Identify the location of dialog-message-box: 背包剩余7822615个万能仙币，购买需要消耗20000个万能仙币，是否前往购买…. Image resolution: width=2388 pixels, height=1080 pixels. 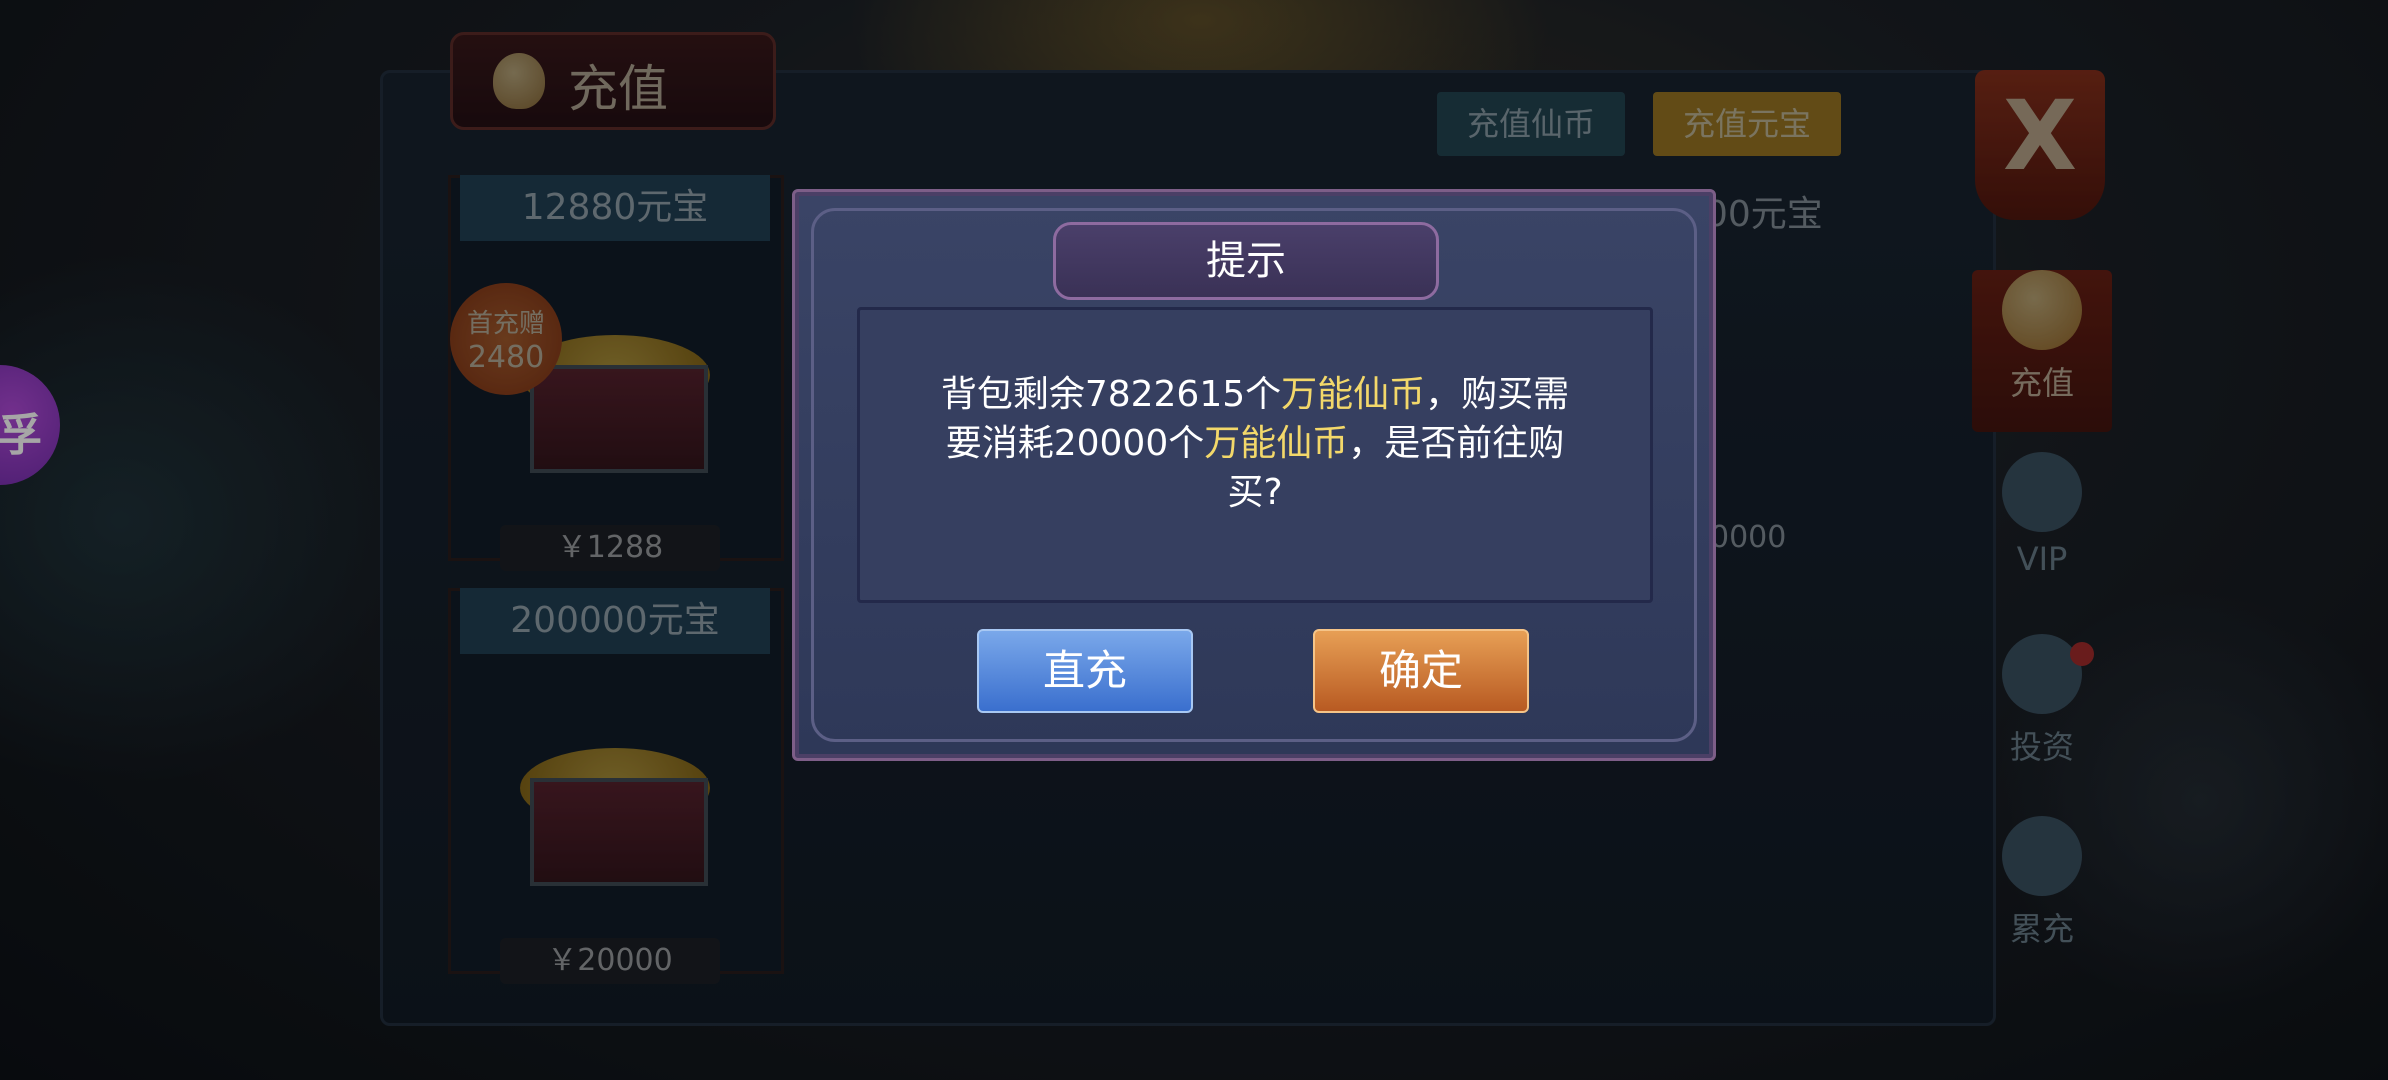
(1255, 455).